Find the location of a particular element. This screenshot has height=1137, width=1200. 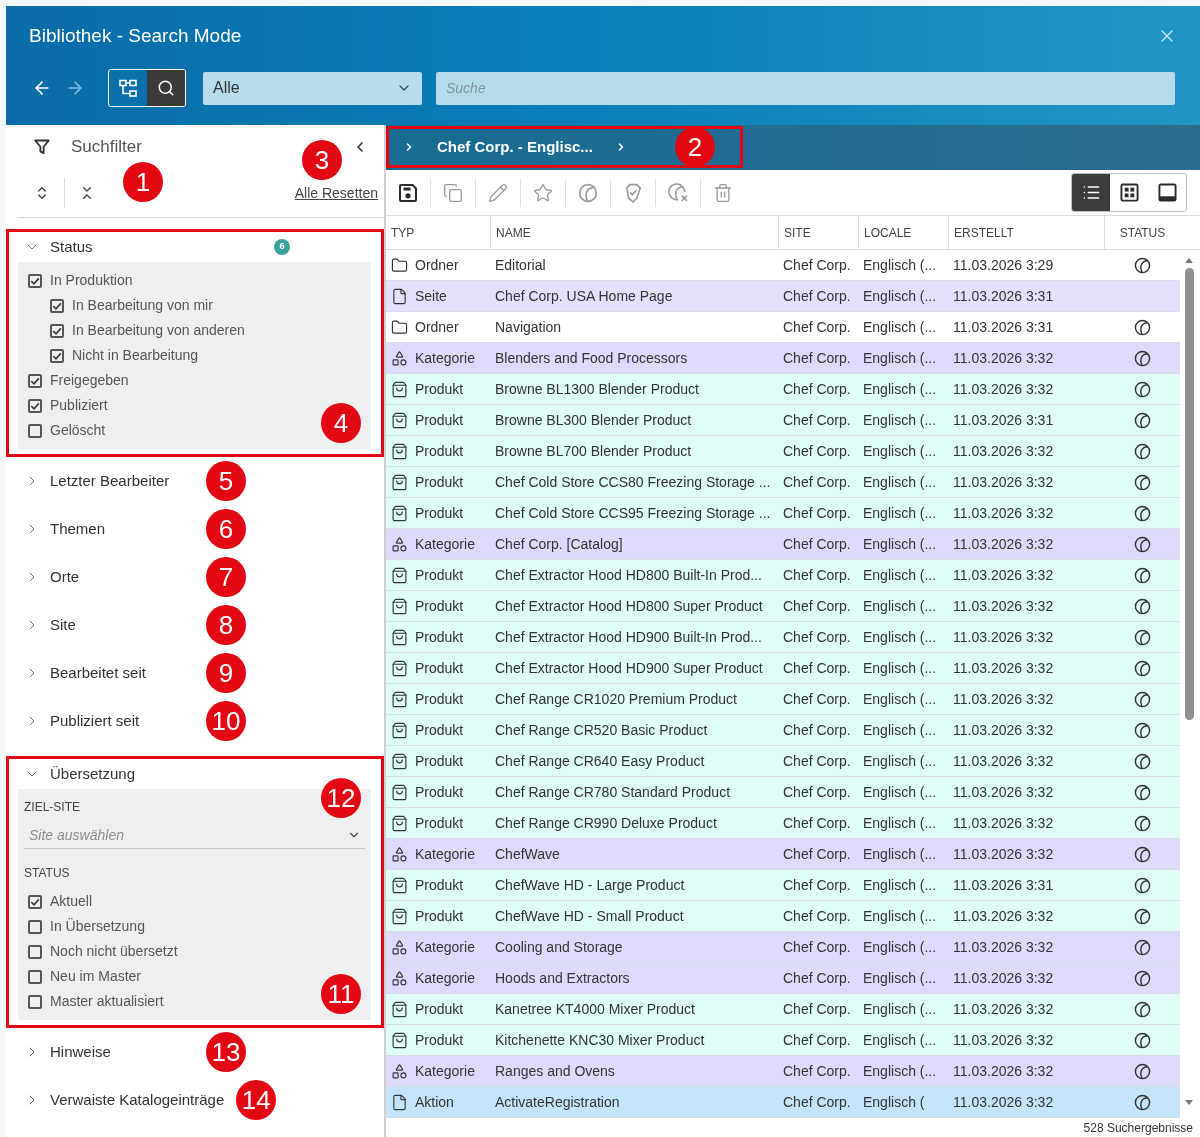

table-row: Kategorie Hoods and Extractors Chef Corp. Englisch (... 11.03.2026 3:32 is located at coordinates (783, 978).